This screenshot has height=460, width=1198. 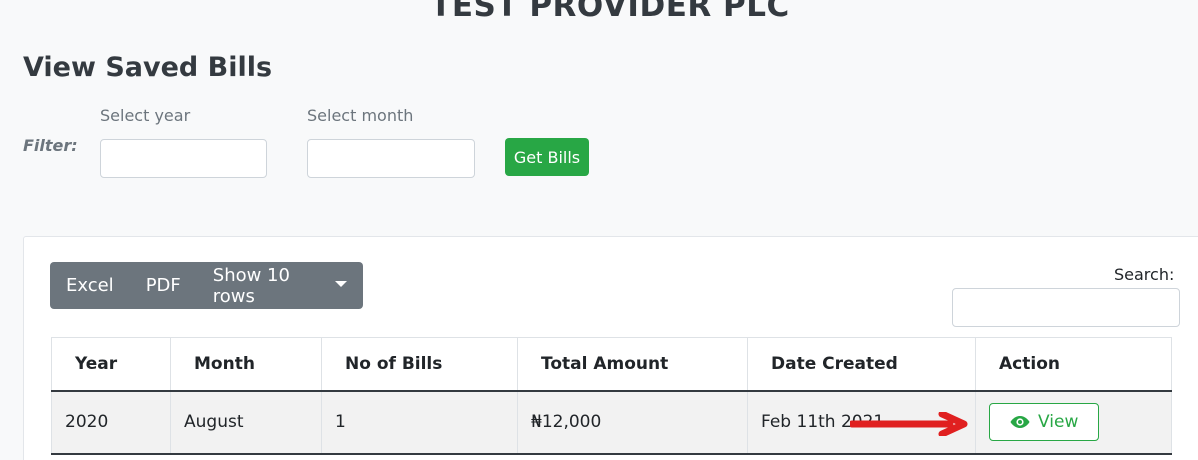 I want to click on company-title: TEST PROVIDER PLC, so click(x=610, y=12).